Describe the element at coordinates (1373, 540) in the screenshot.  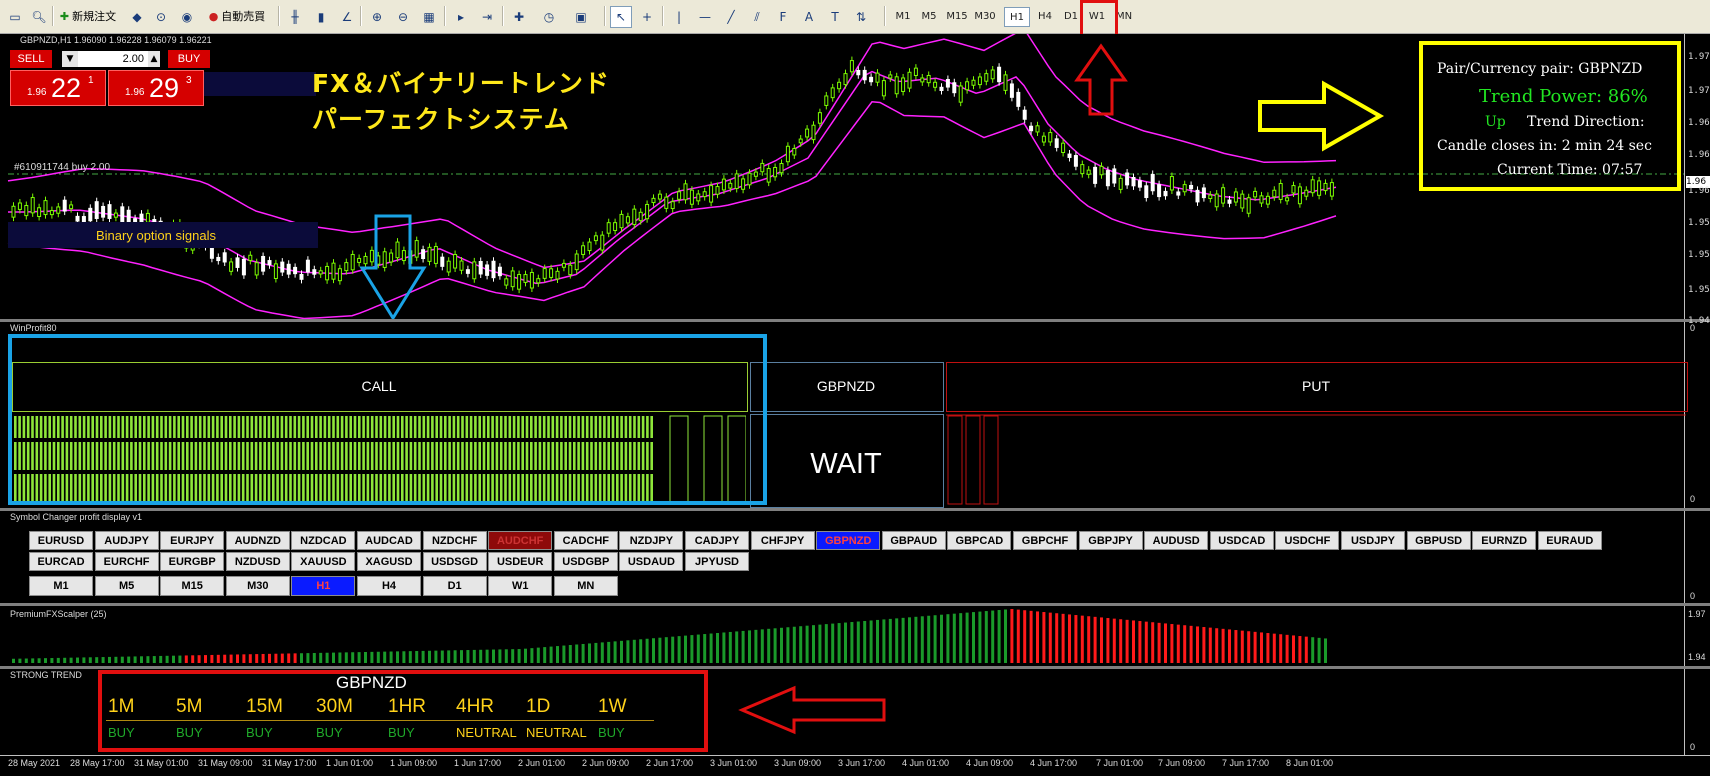
I see `symbol-button-usdjpy: USDJPY` at that location.